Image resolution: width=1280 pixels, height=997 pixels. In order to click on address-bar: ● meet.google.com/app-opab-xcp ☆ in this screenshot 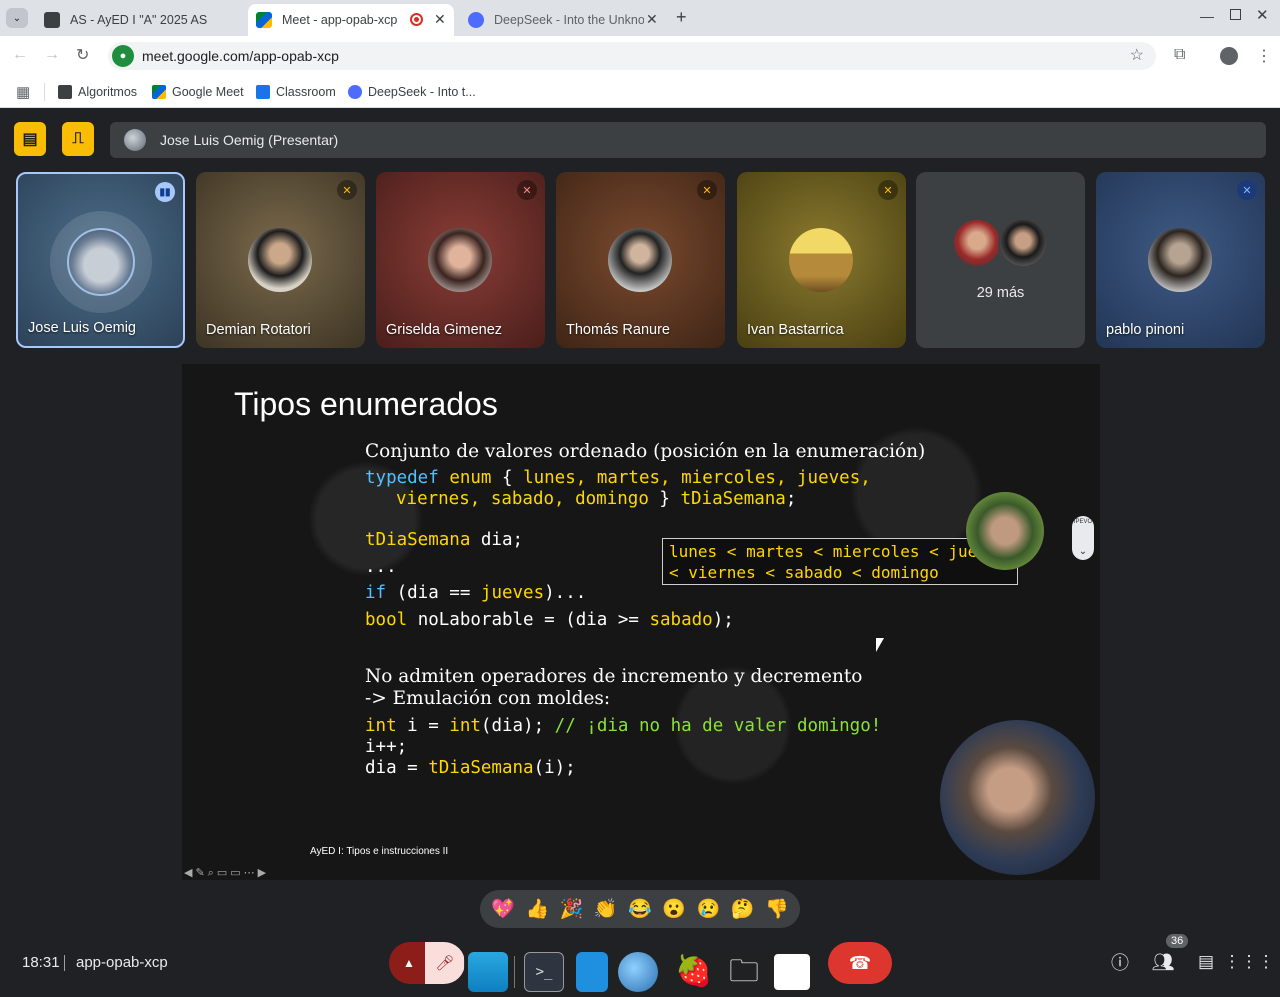, I will do `click(632, 56)`.